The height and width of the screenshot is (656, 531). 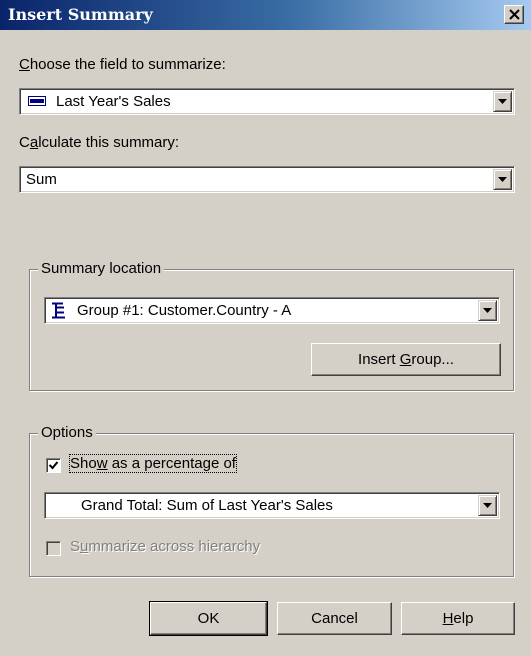 I want to click on database-field-icon, so click(x=37, y=101).